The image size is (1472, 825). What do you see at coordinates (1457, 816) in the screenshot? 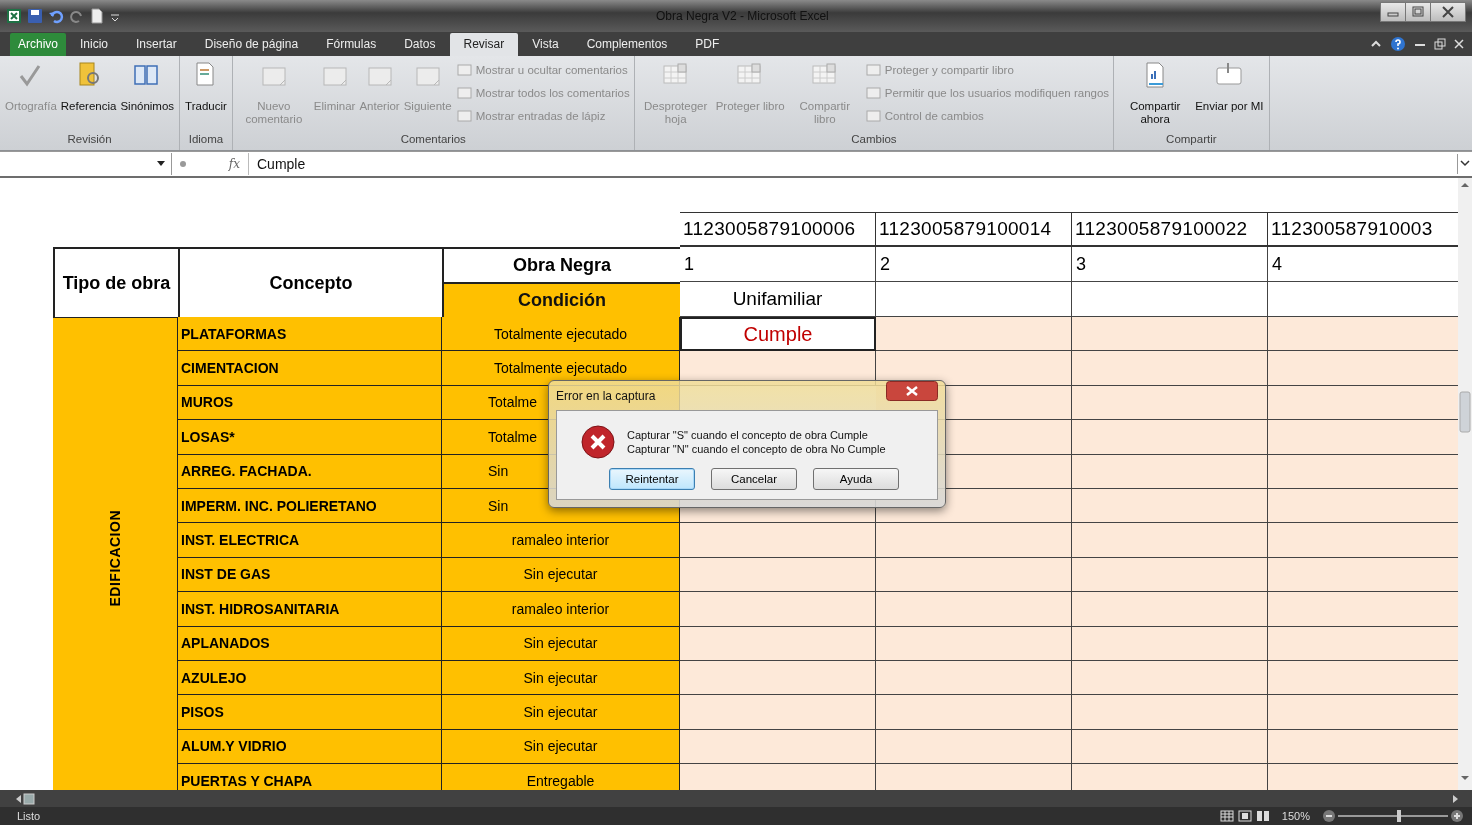
I see `zoom-in-icon` at bounding box center [1457, 816].